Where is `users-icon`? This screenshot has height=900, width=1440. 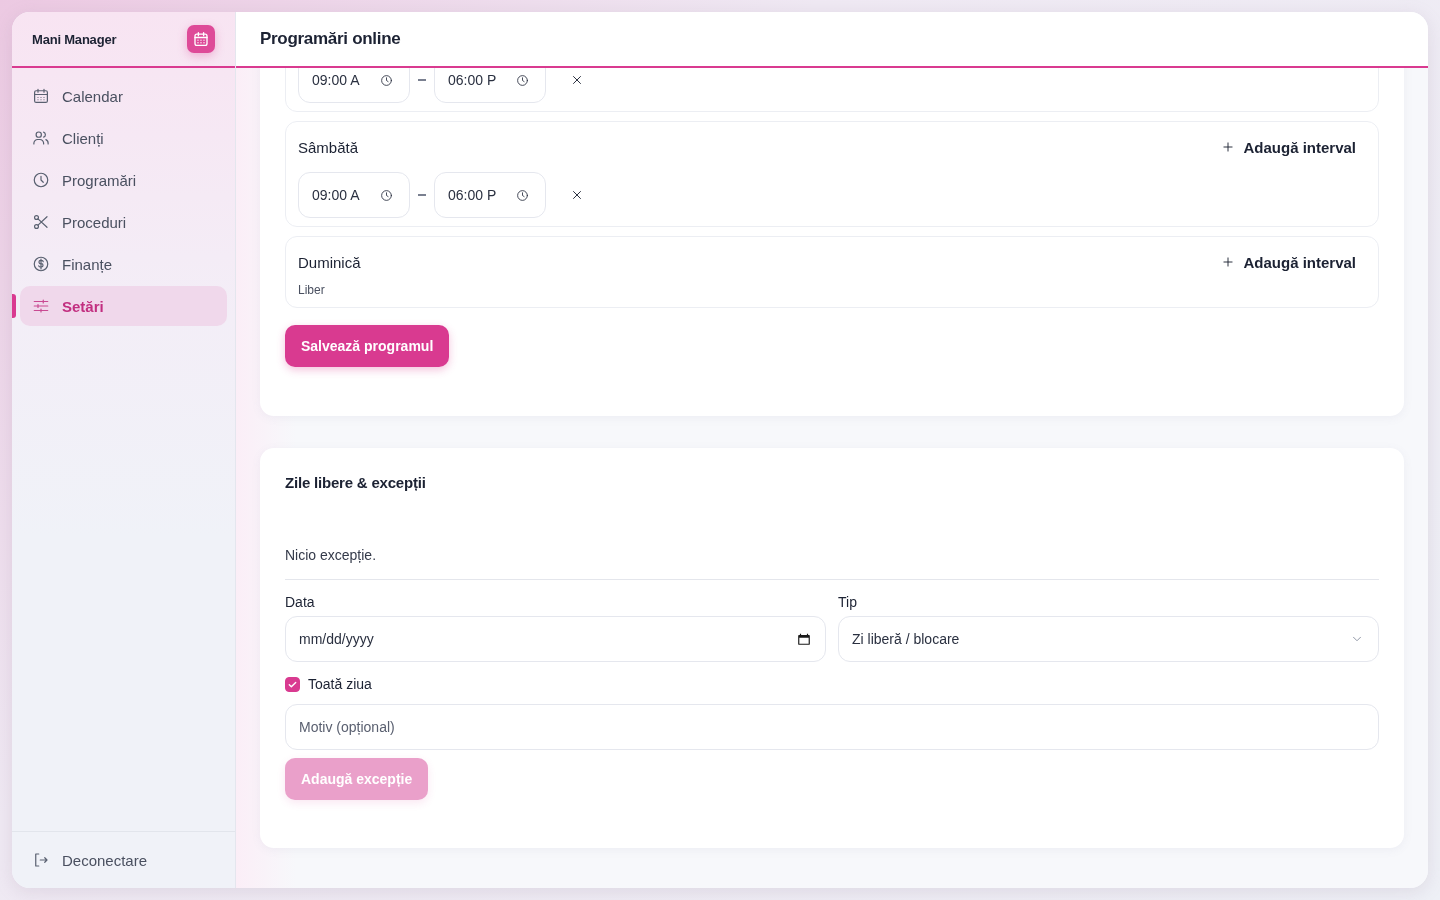 users-icon is located at coordinates (41, 138).